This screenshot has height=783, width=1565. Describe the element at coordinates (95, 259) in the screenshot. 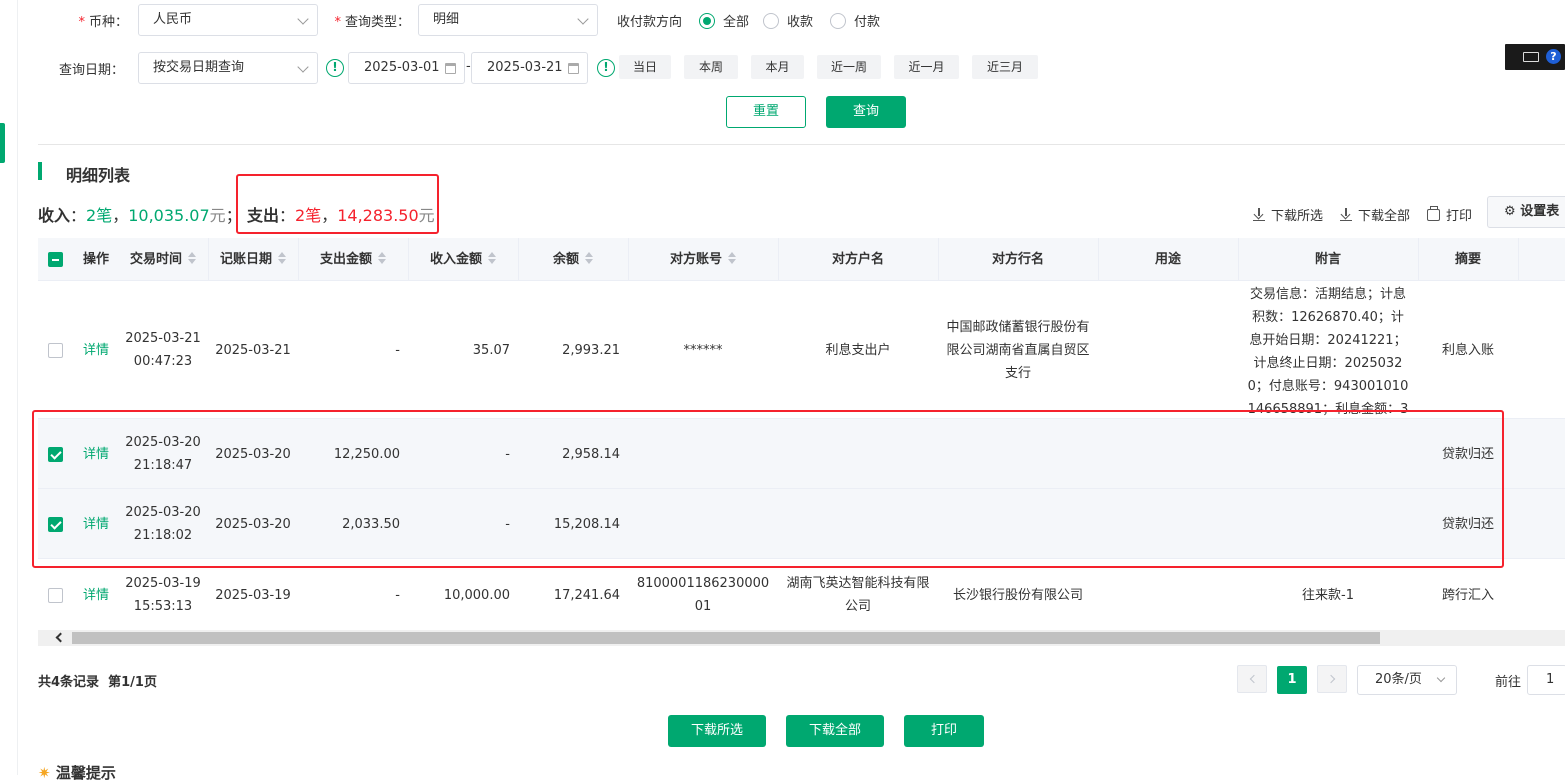

I see `header-action: 操作` at that location.